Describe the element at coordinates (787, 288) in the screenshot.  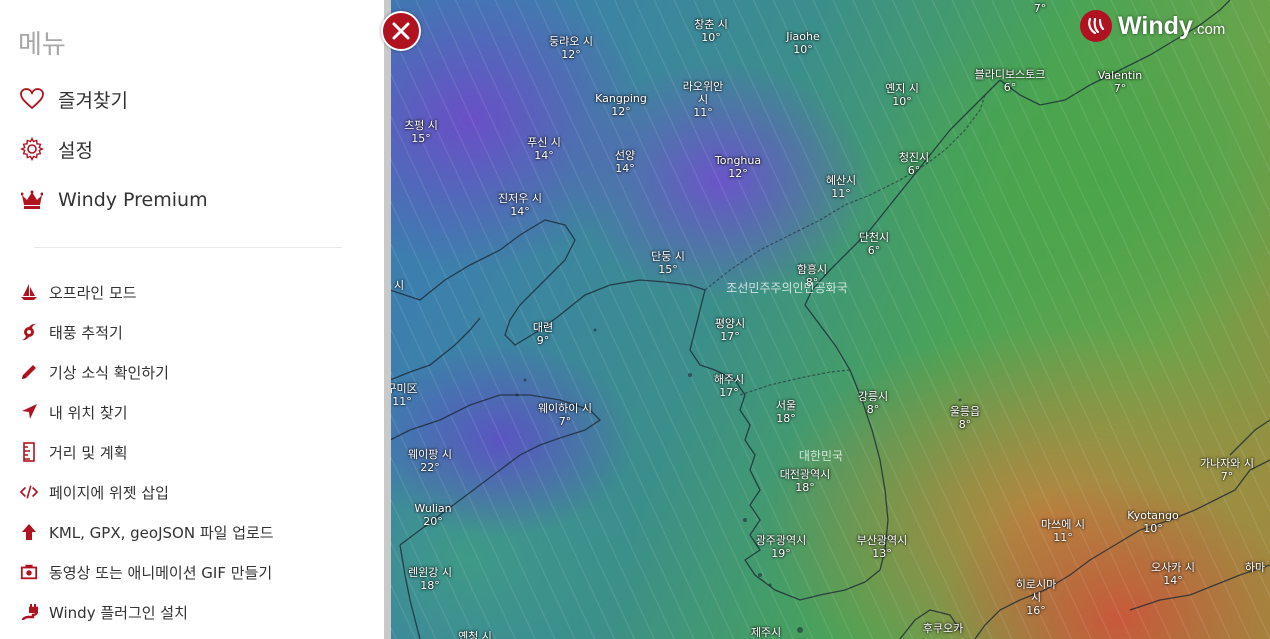
I see `country-label: 조선민주주의인민공화국` at that location.